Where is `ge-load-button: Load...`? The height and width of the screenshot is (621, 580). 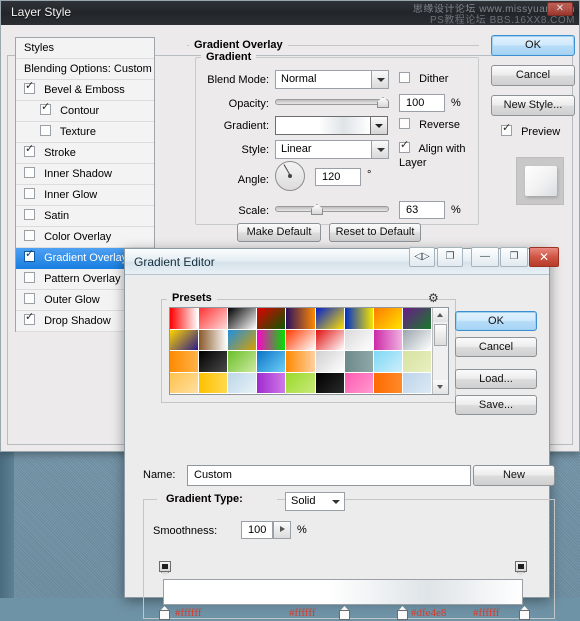
ge-load-button: Load... is located at coordinates (496, 379).